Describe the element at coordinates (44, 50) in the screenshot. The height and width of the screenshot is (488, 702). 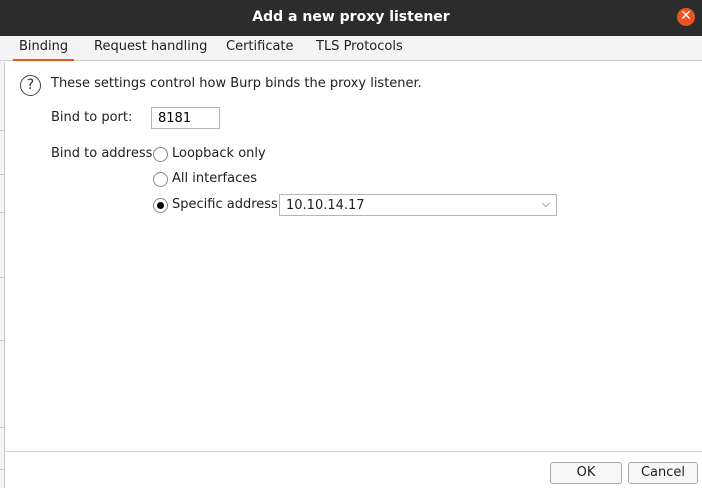
I see `tab-binding: Binding` at that location.